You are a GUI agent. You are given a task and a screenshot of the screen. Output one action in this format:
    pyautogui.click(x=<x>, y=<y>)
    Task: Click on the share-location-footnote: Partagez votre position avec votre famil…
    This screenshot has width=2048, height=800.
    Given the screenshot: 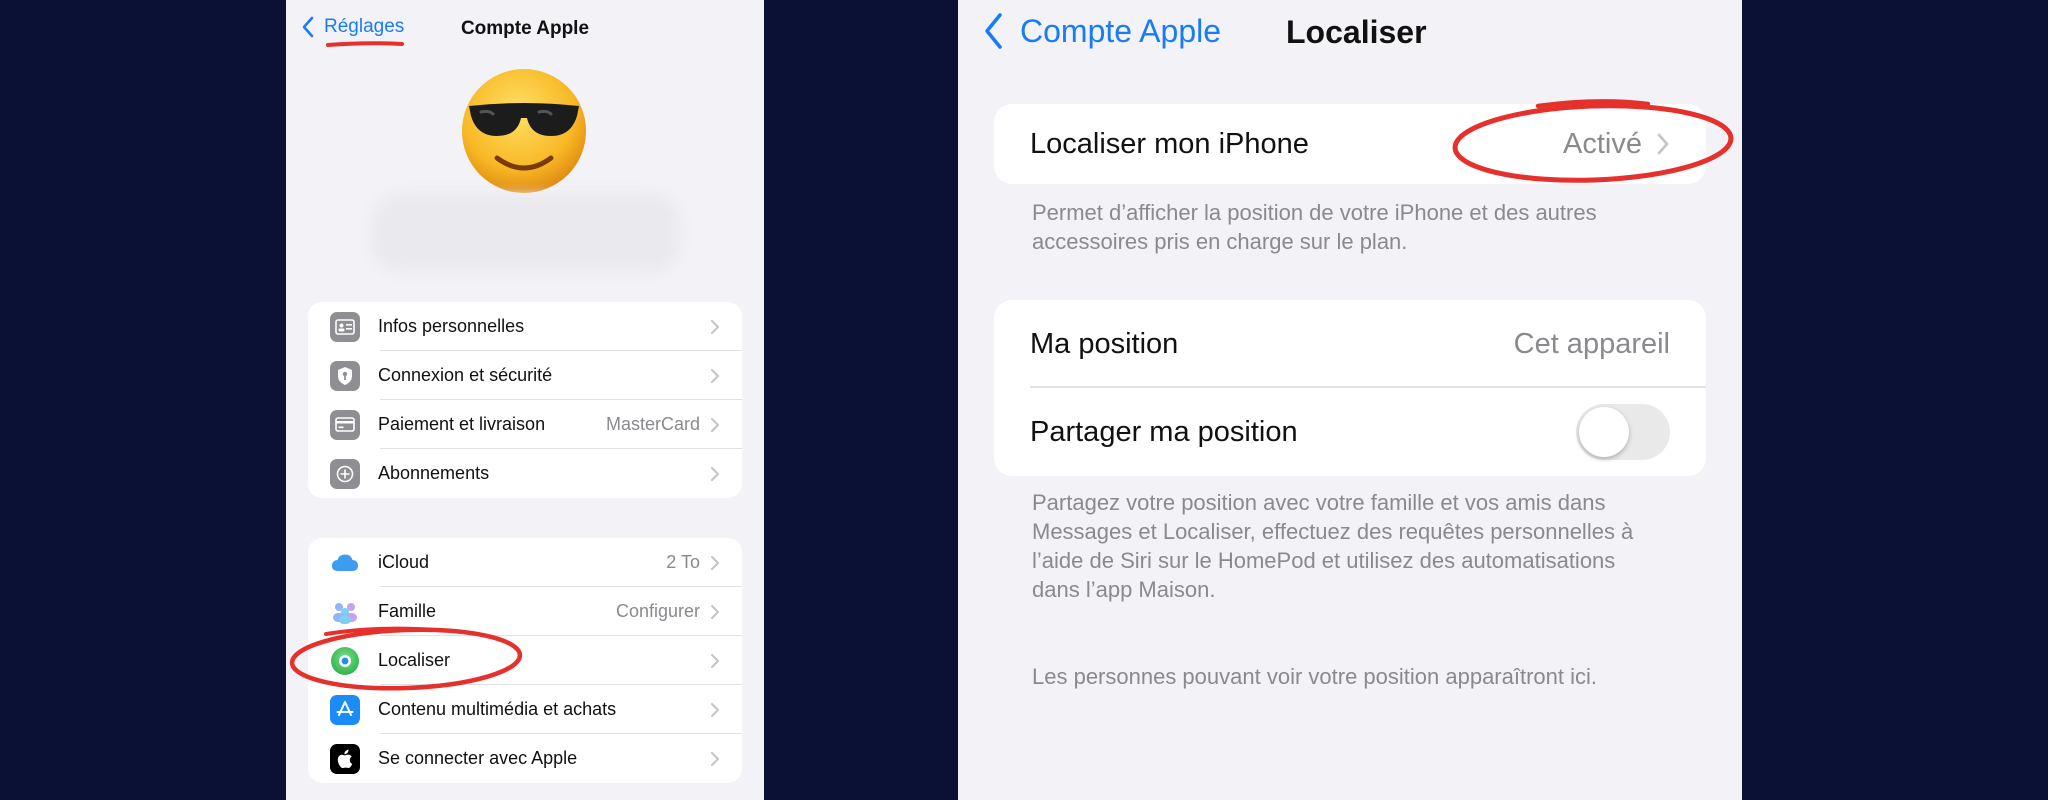 What is the action you would take?
    pyautogui.click(x=1333, y=546)
    